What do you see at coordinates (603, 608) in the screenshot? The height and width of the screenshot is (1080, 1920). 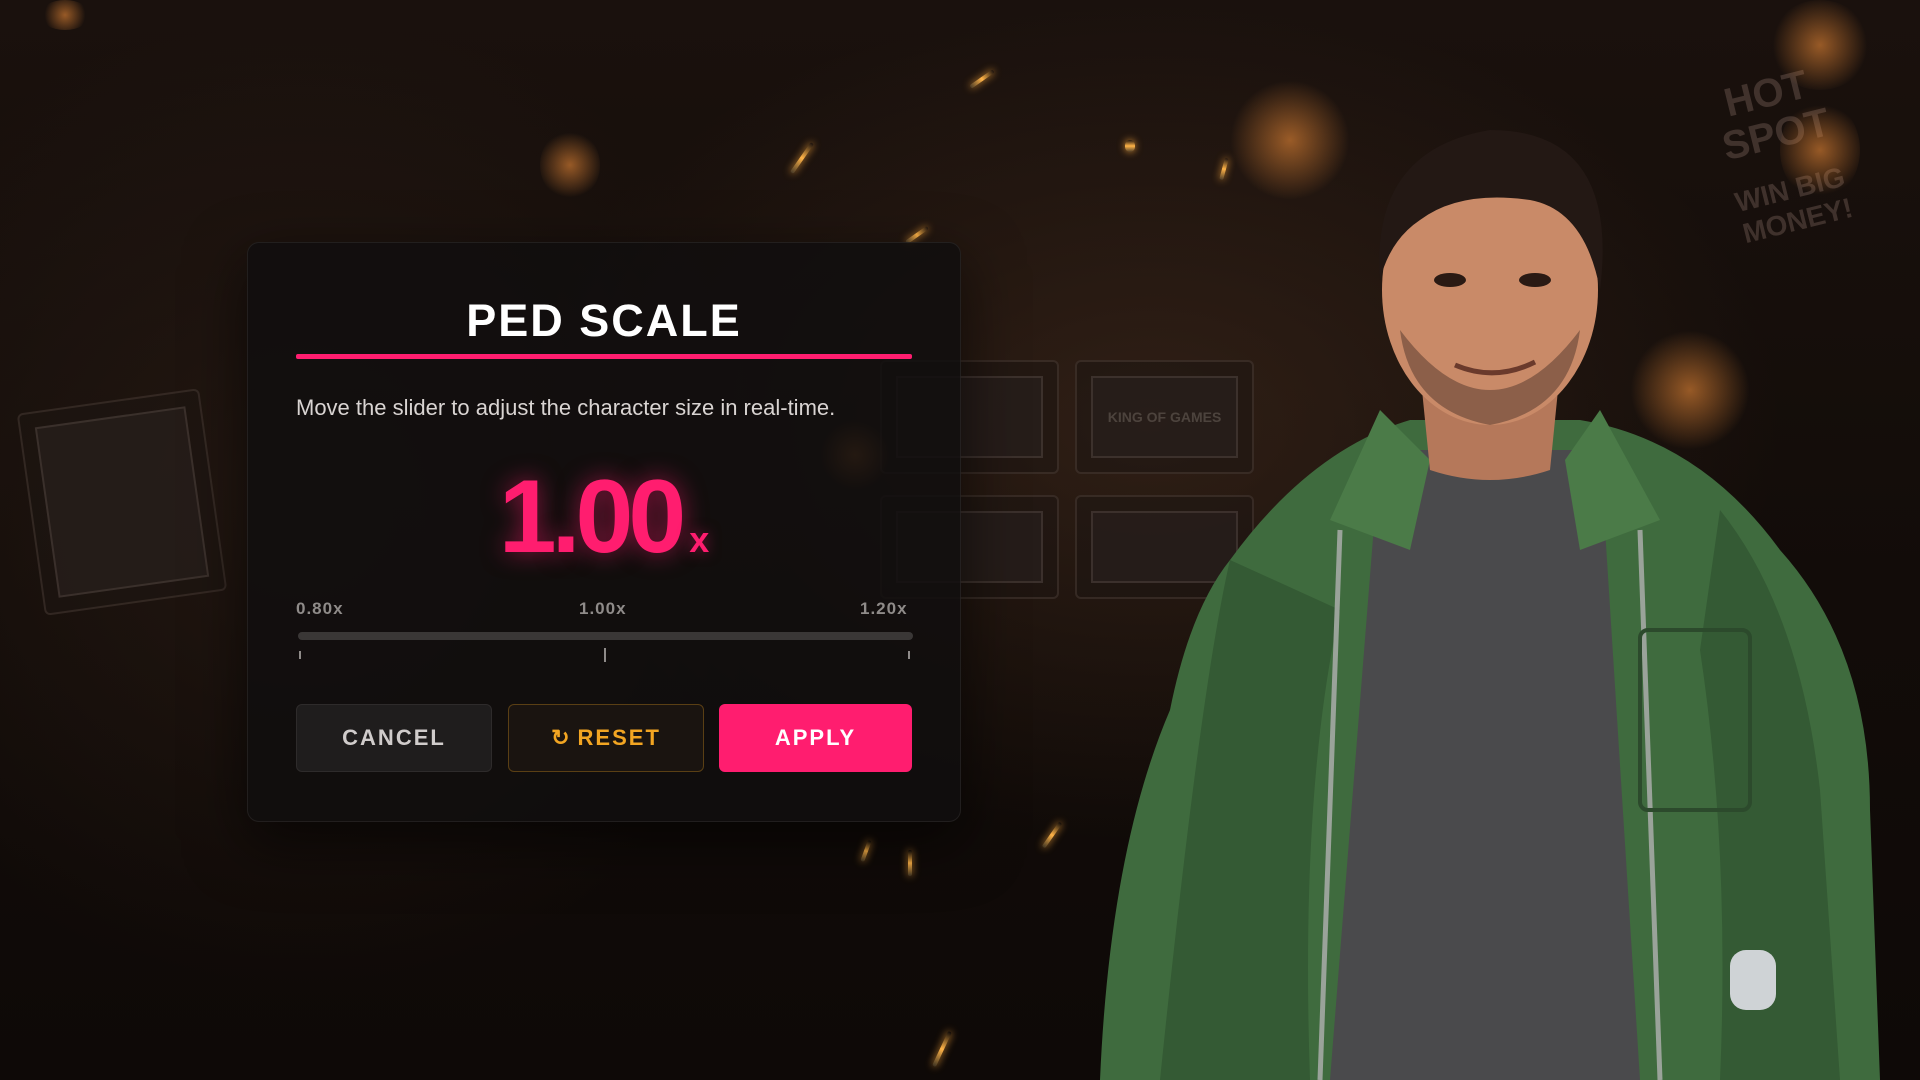 I see `slider-mid-label: 1.00x` at bounding box center [603, 608].